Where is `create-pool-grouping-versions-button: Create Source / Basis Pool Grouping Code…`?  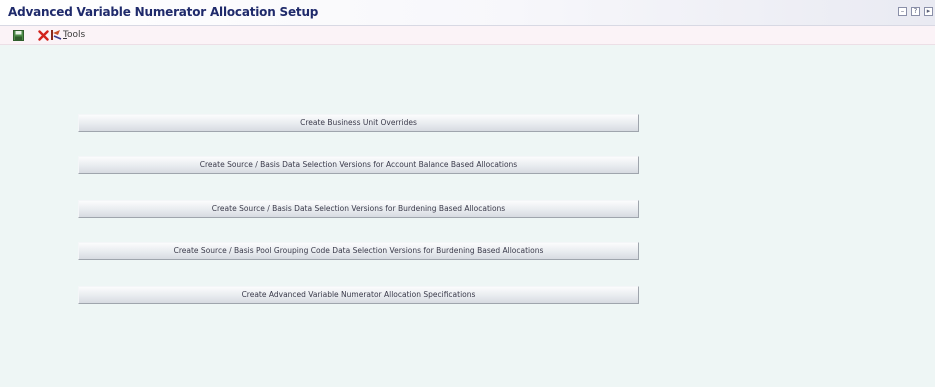 create-pool-grouping-versions-button: Create Source / Basis Pool Grouping Code… is located at coordinates (358, 251).